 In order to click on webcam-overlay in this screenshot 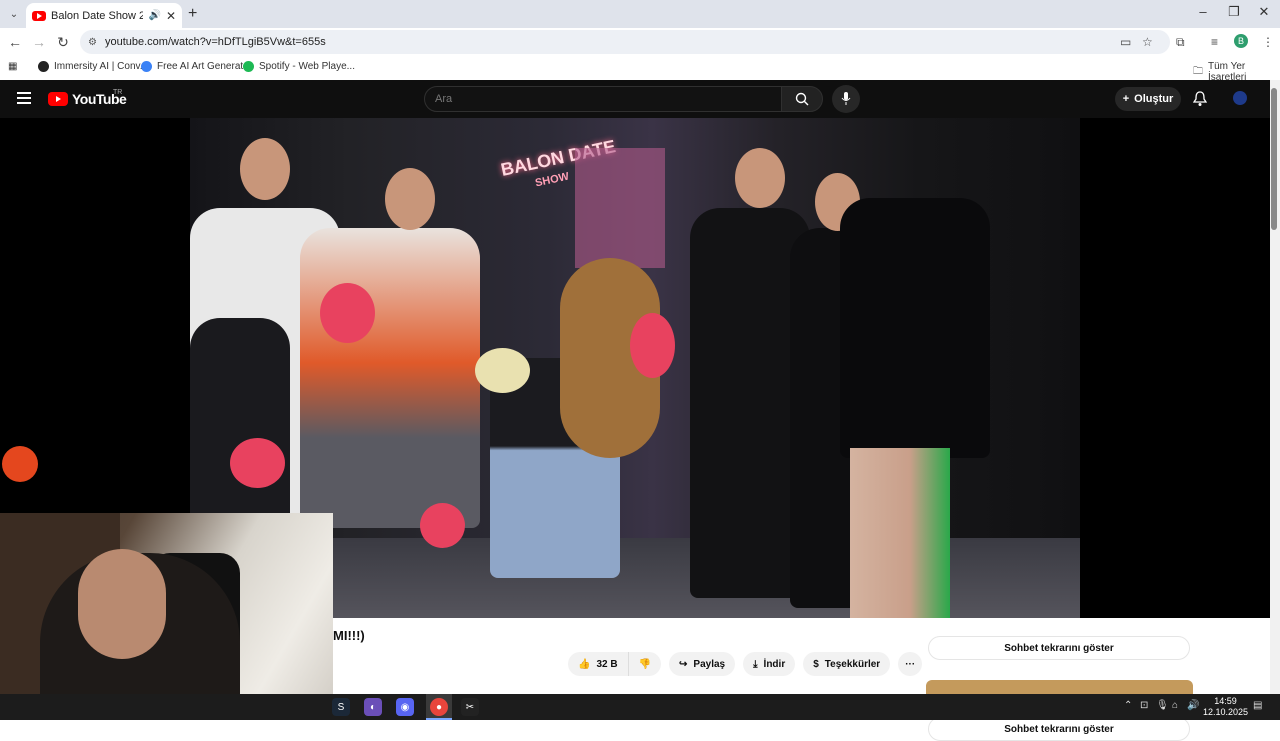, I will do `click(166, 616)`.